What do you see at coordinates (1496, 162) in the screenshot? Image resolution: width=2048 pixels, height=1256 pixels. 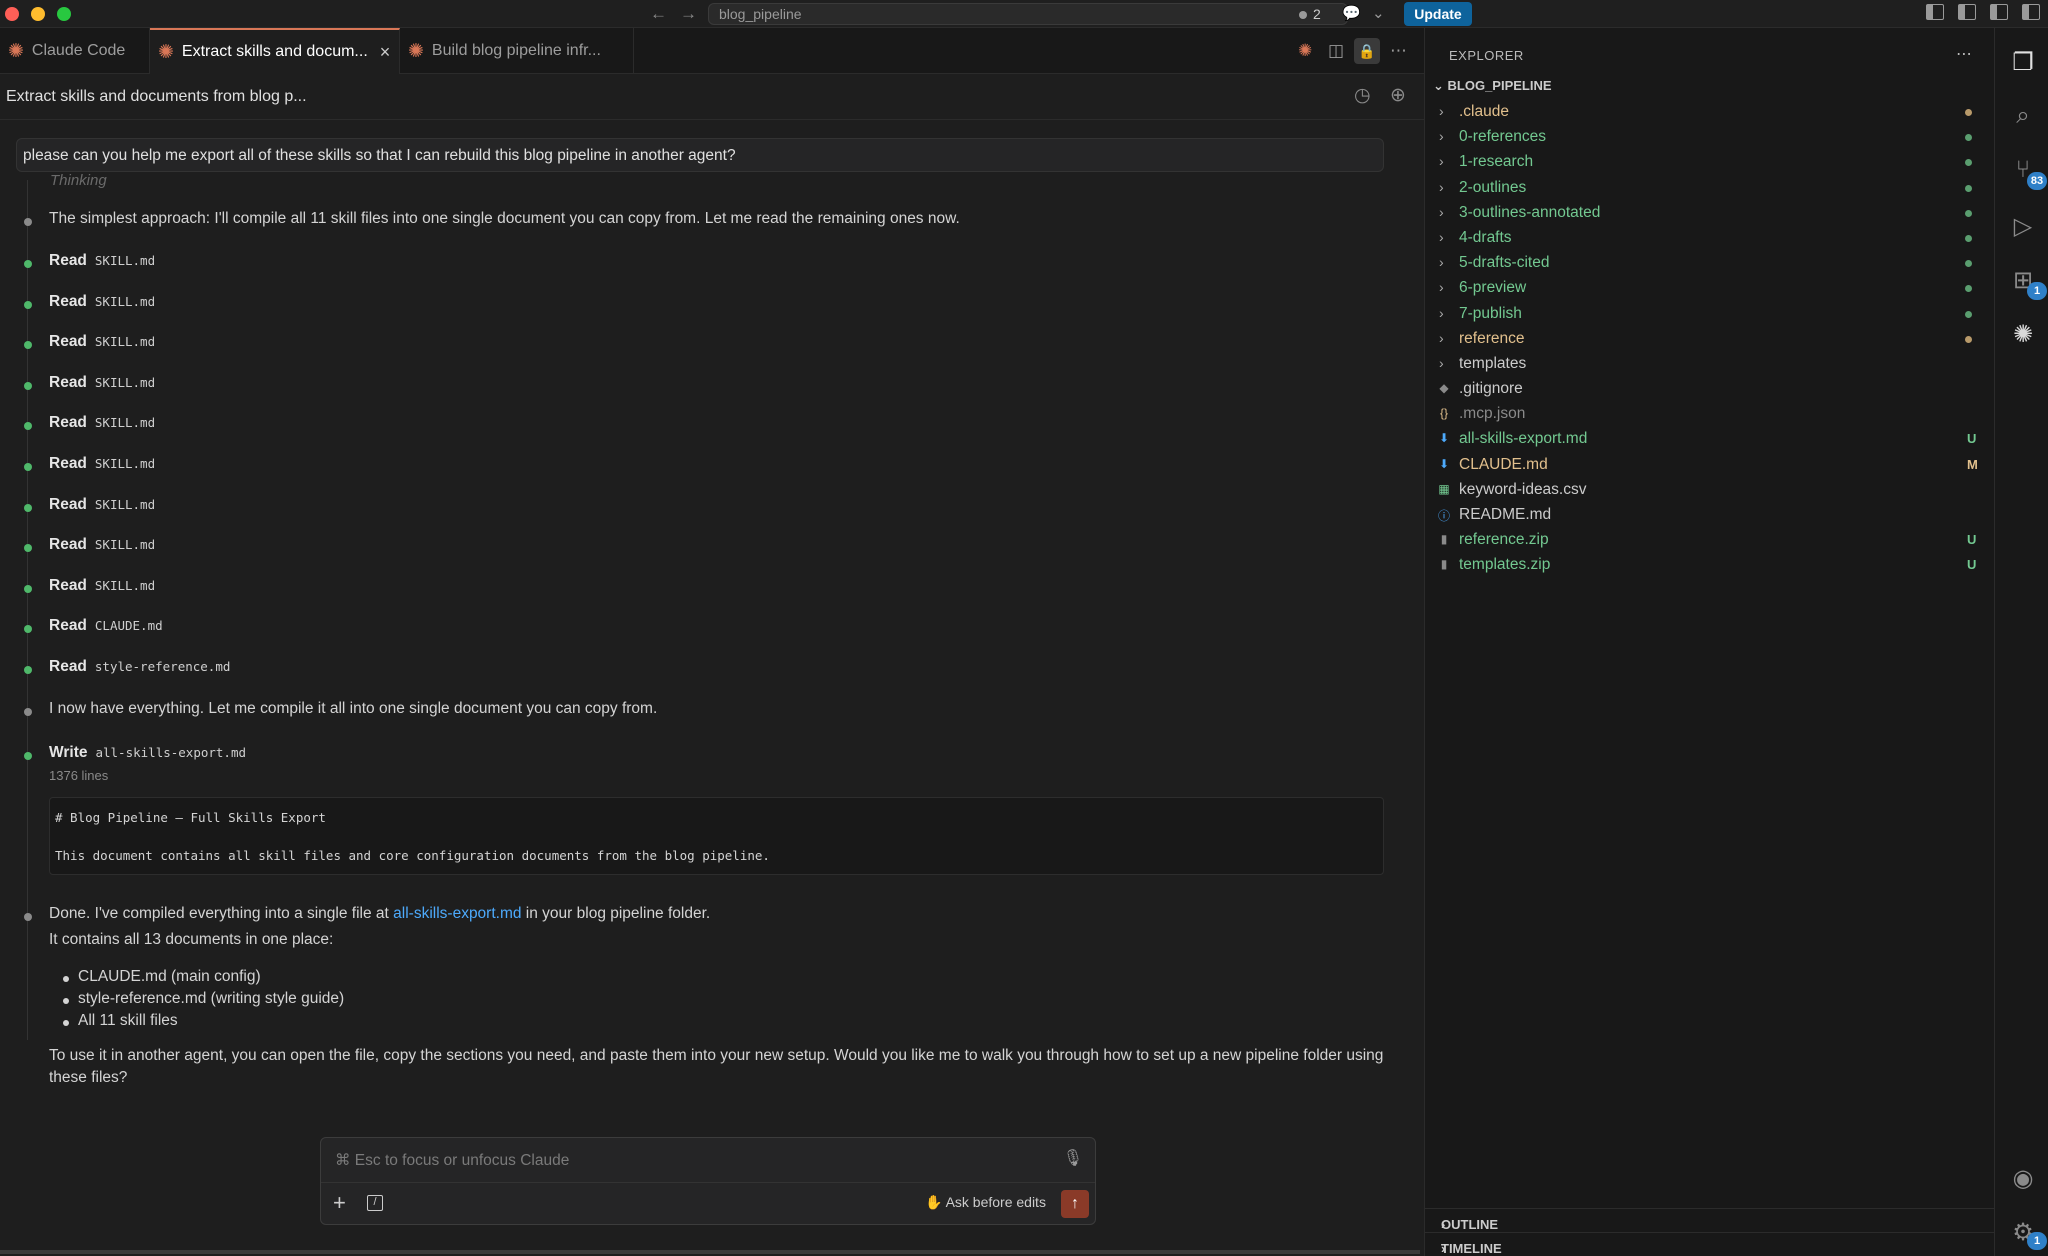 I see `tree-item-label: 1-research` at bounding box center [1496, 162].